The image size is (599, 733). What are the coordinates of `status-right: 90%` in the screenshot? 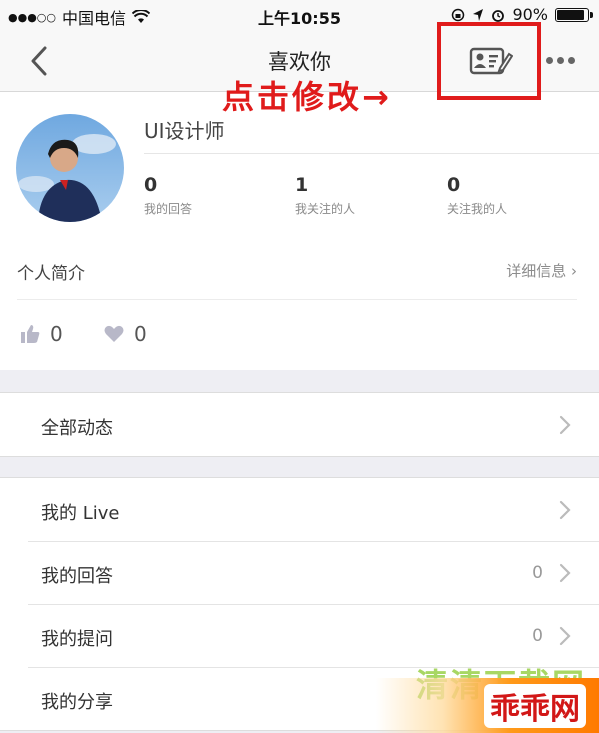 It's located at (522, 14).